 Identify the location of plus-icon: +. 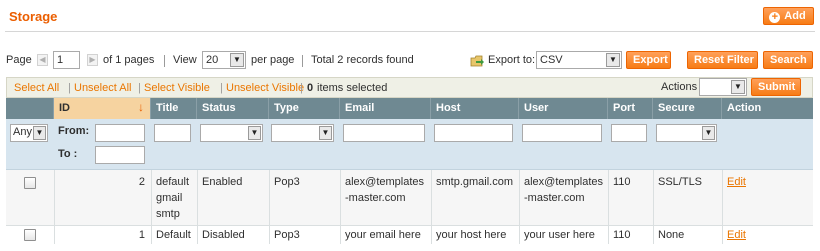
(775, 17).